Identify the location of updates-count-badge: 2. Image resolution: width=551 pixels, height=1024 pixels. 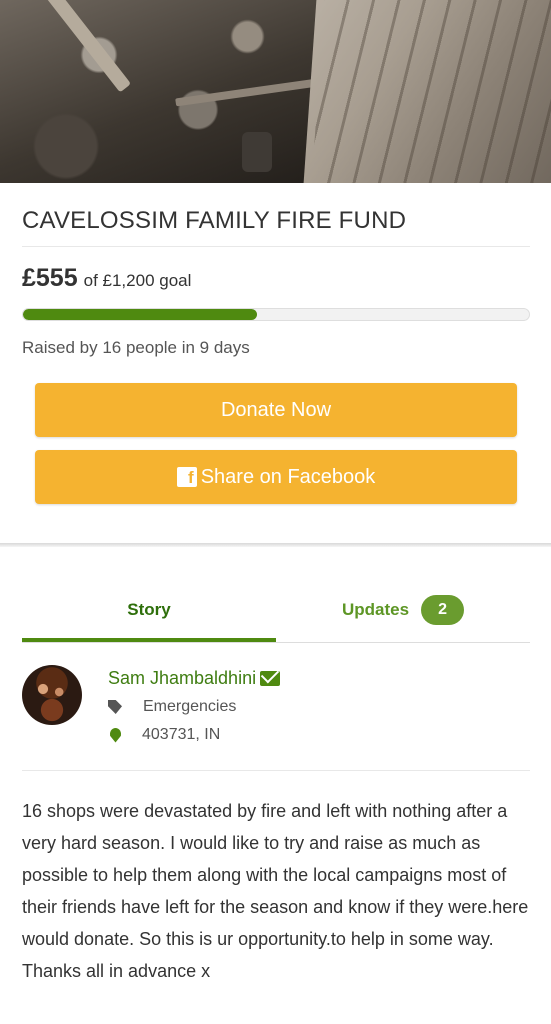
(443, 610).